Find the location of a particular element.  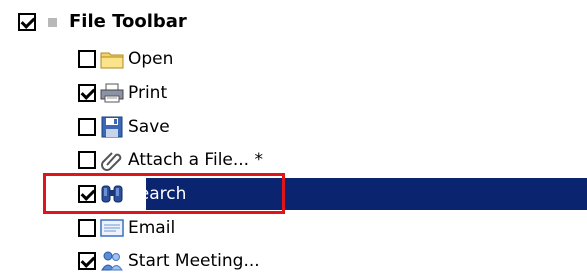

printer-icon is located at coordinates (112, 93).